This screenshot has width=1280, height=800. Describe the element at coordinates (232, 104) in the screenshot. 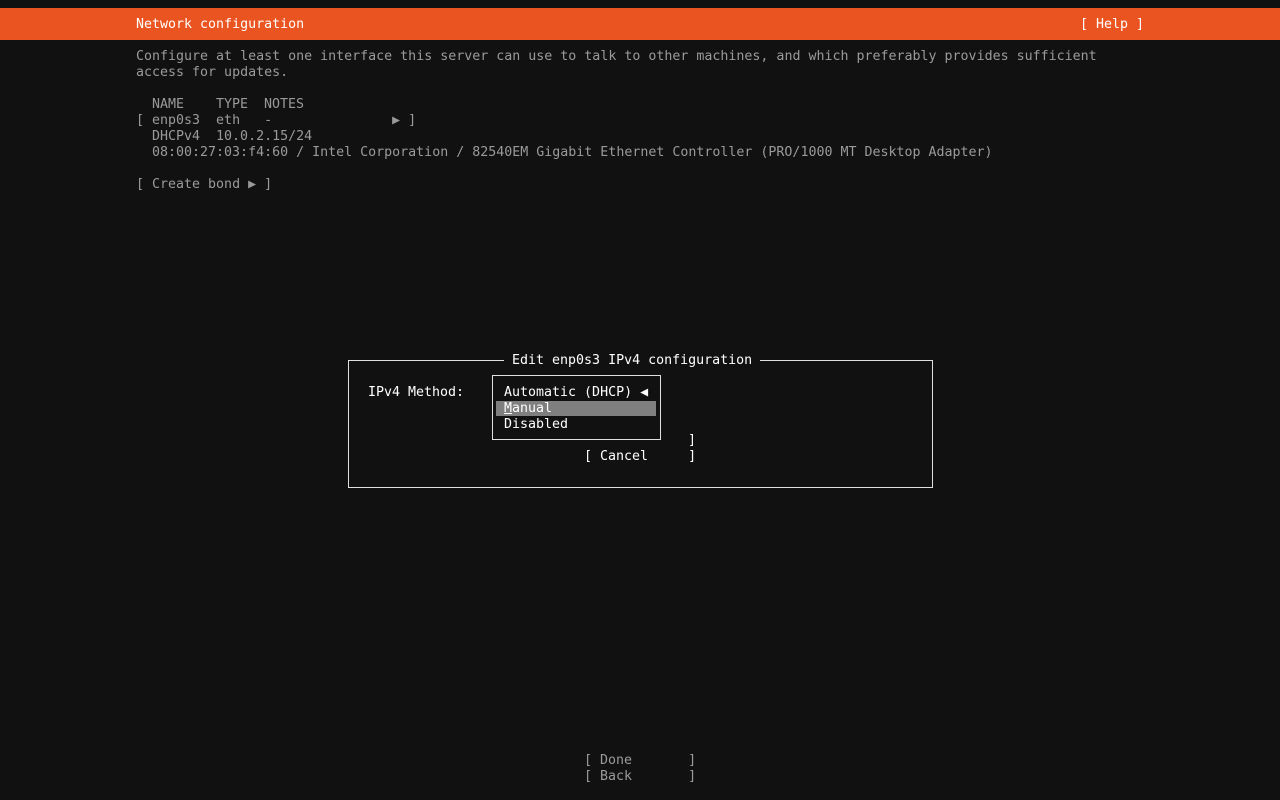

I see `column-header-type: TYPE` at that location.